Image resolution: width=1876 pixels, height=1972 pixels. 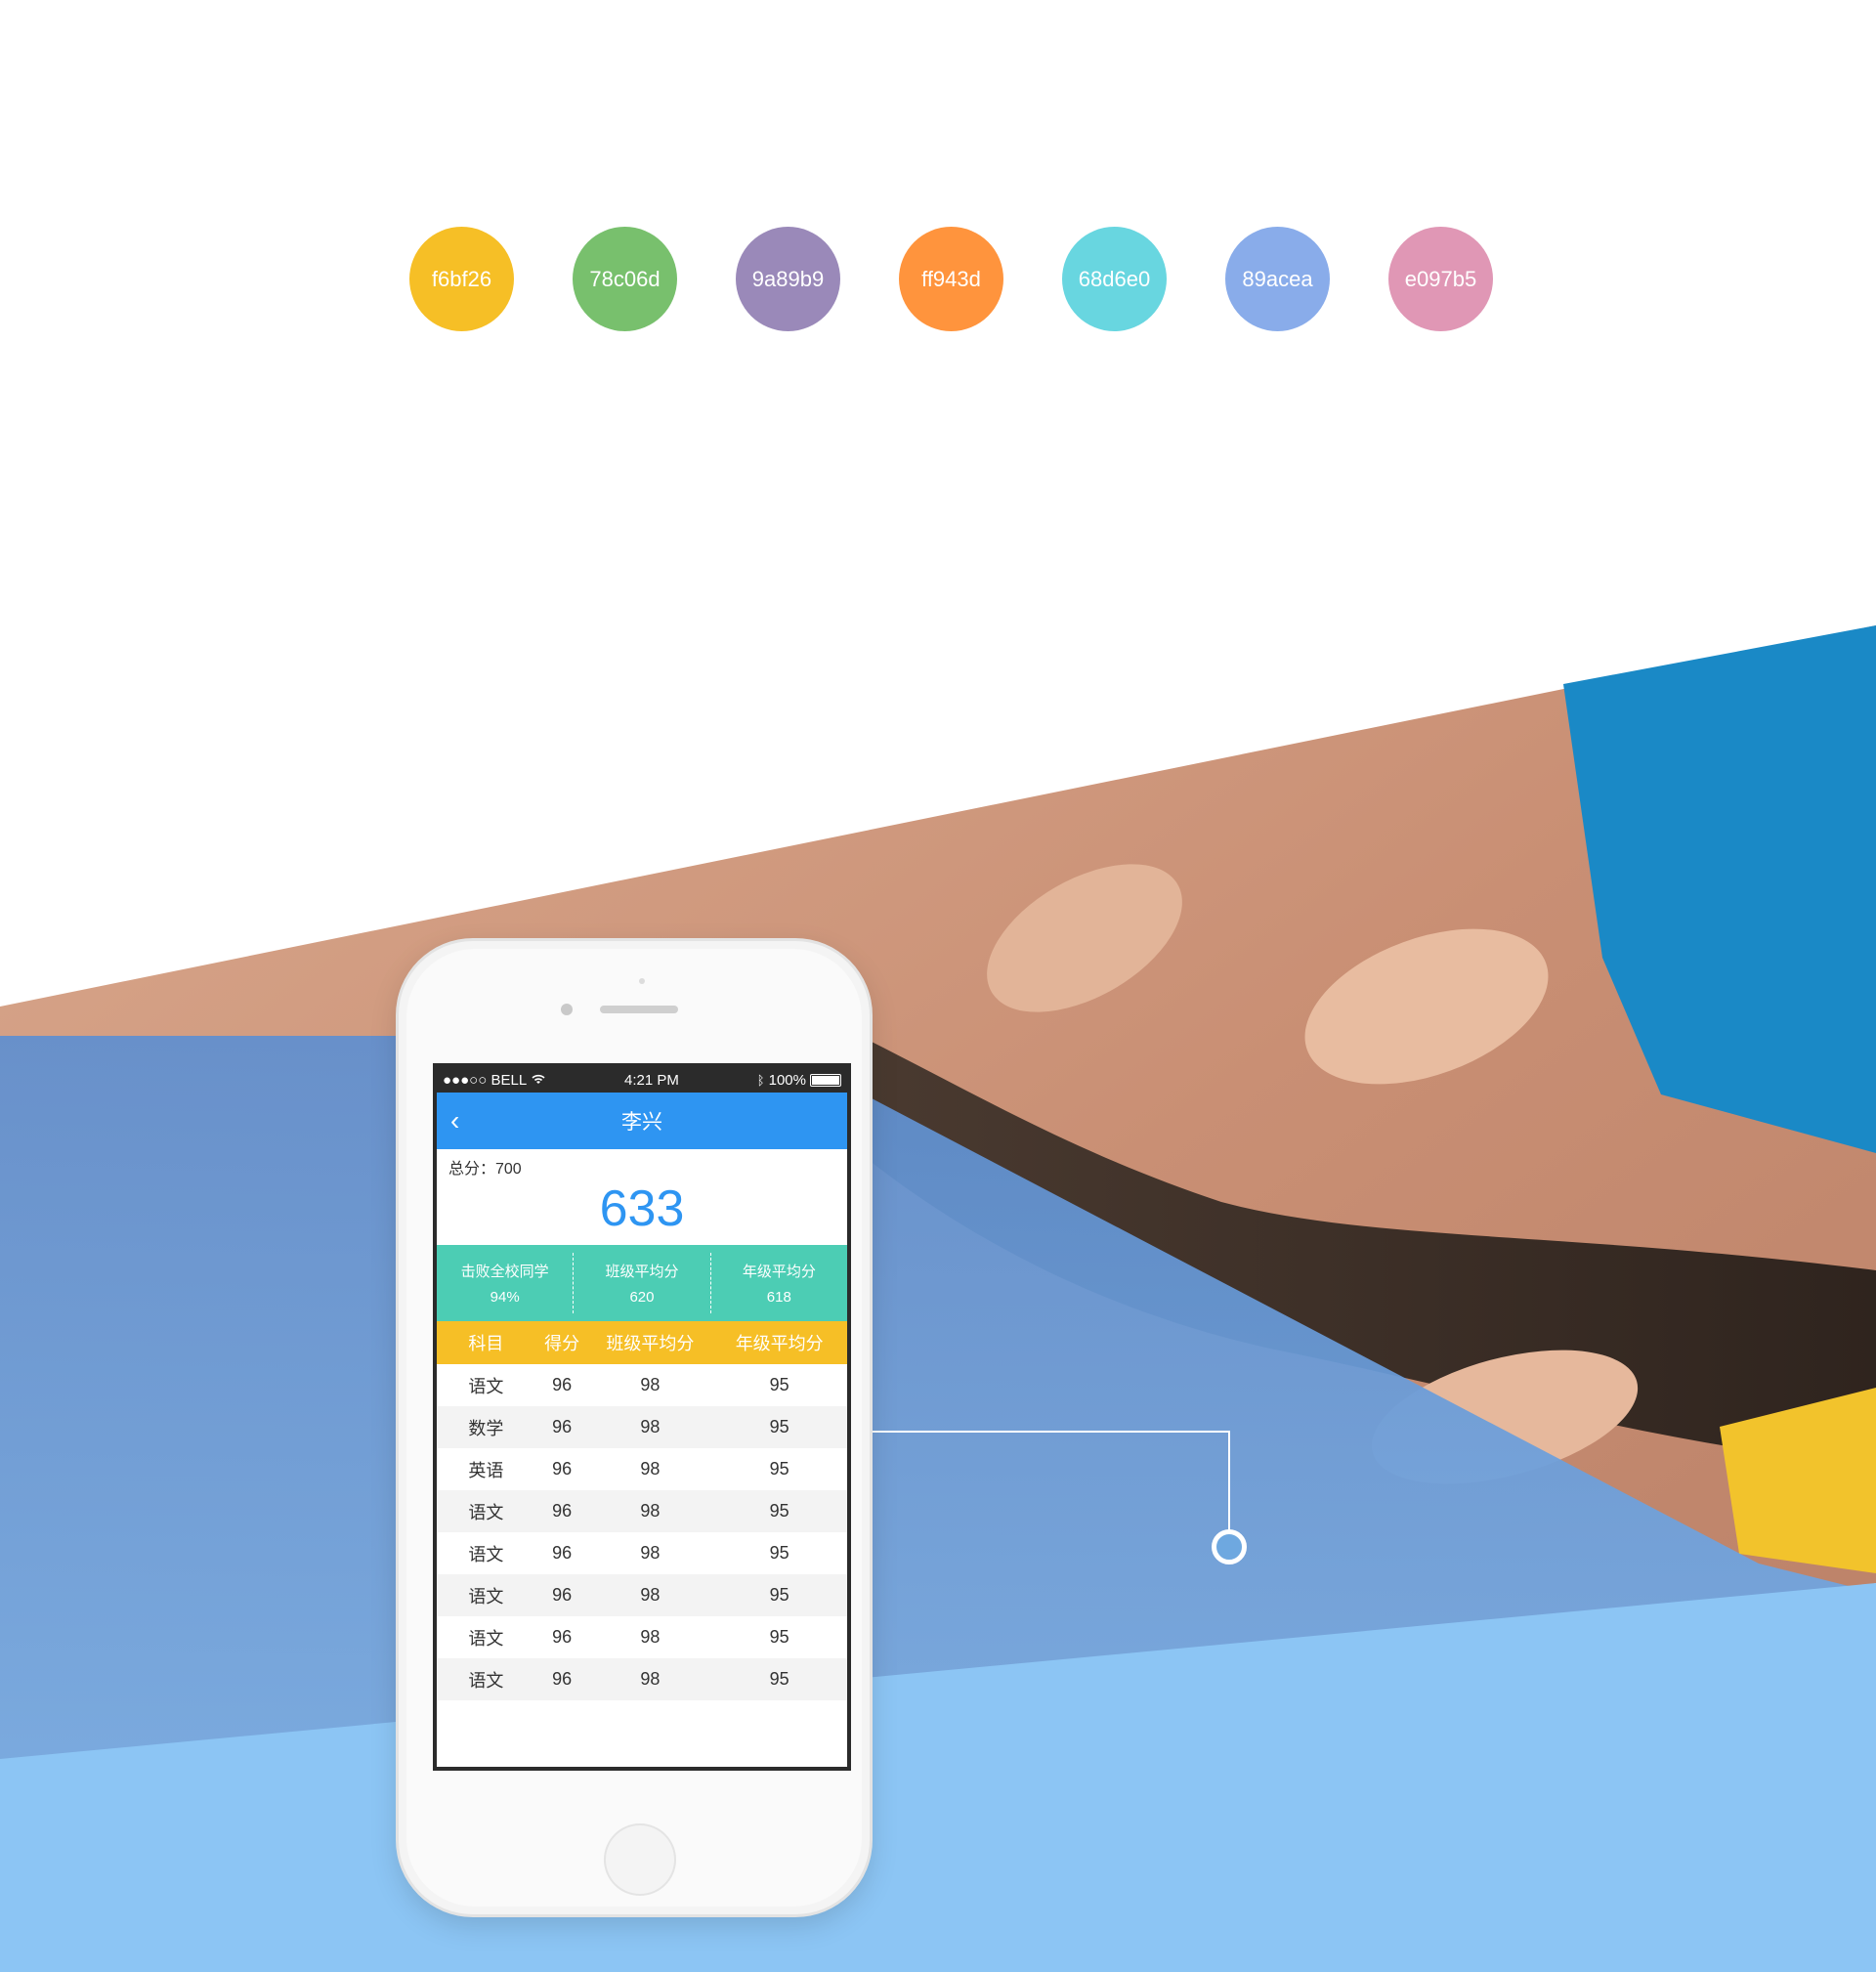 What do you see at coordinates (485, 1080) in the screenshot?
I see `carrier-label: ●●●○○ BELL` at bounding box center [485, 1080].